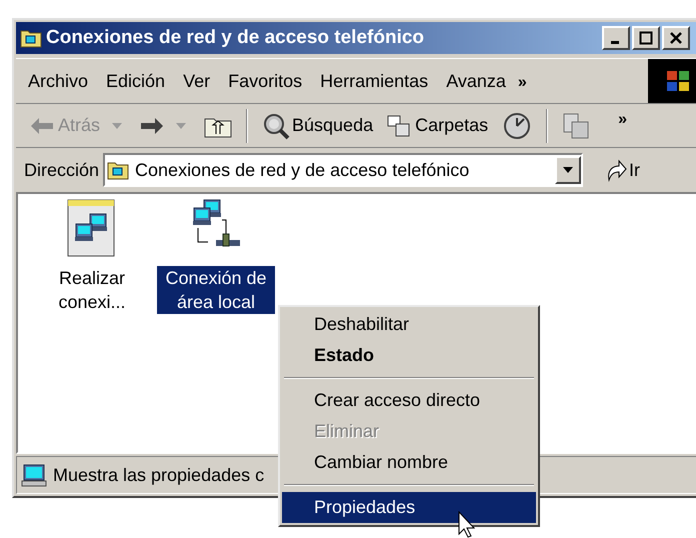  What do you see at coordinates (409, 400) in the screenshot?
I see `context-menu-item: Crear acceso directo` at bounding box center [409, 400].